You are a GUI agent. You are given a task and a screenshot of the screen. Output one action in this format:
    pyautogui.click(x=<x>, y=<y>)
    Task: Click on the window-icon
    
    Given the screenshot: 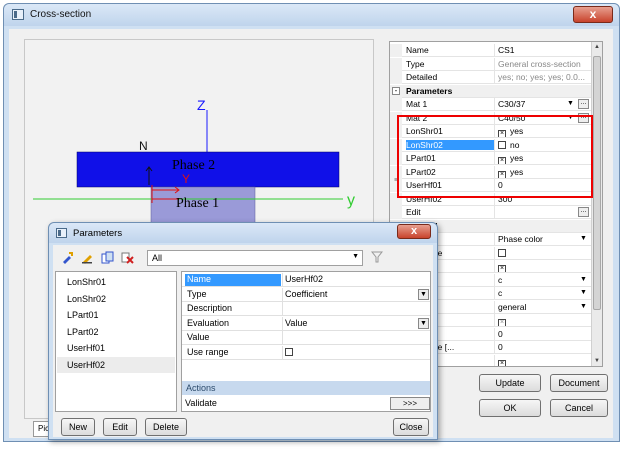 What is the action you would take?
    pyautogui.click(x=18, y=14)
    